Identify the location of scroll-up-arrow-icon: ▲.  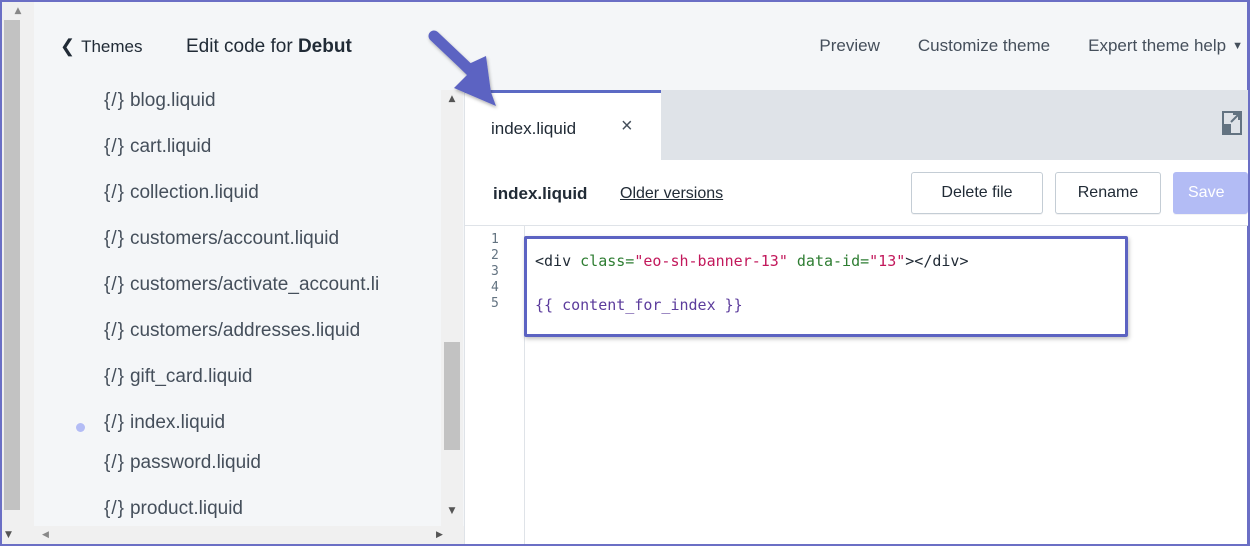
(18, 11).